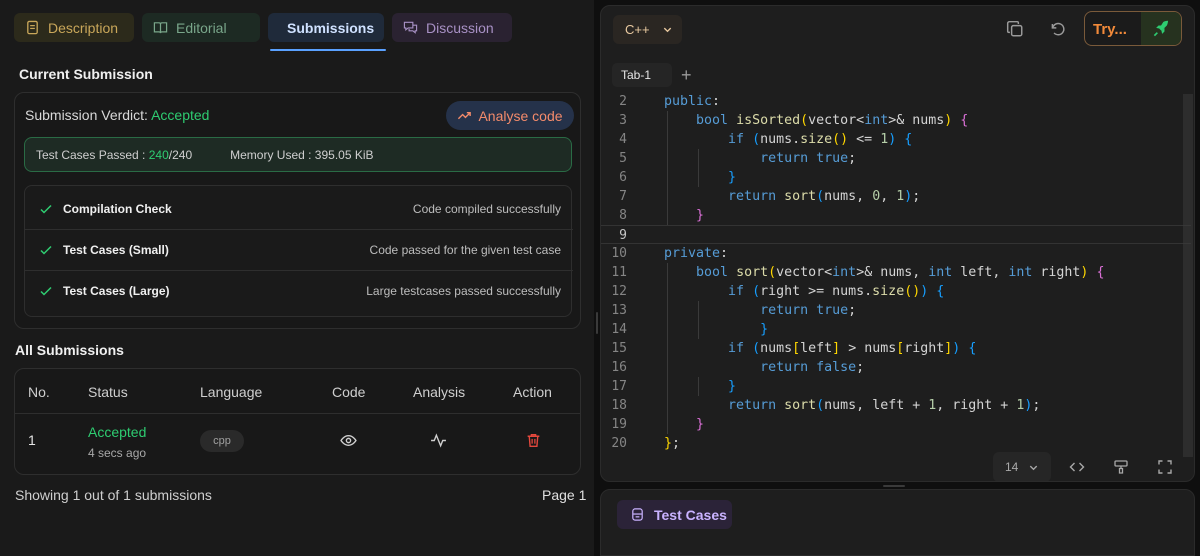 The width and height of the screenshot is (1200, 556). Describe the element at coordinates (297, 391) in the screenshot. I see `table-header: No. Status Language Code Analysis Action` at that location.